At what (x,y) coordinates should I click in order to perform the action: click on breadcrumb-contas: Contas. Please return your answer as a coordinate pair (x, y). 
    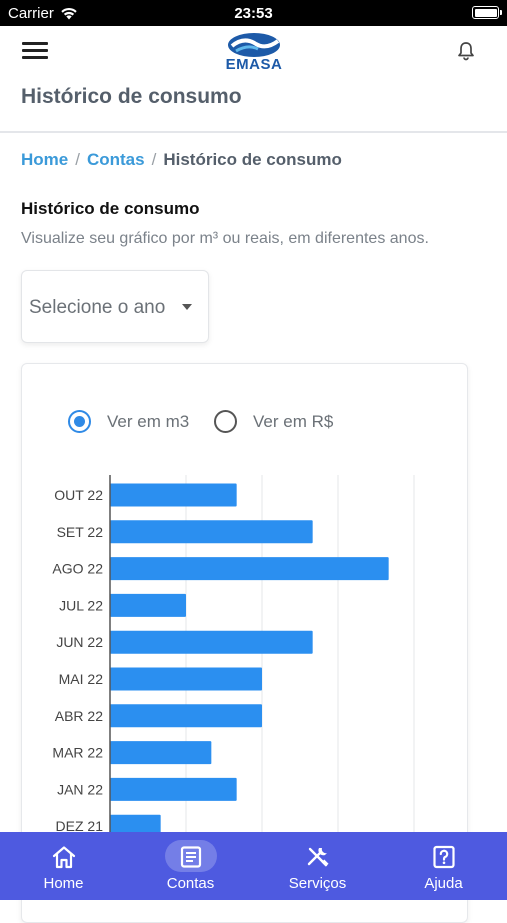
    Looking at the image, I should click on (116, 160).